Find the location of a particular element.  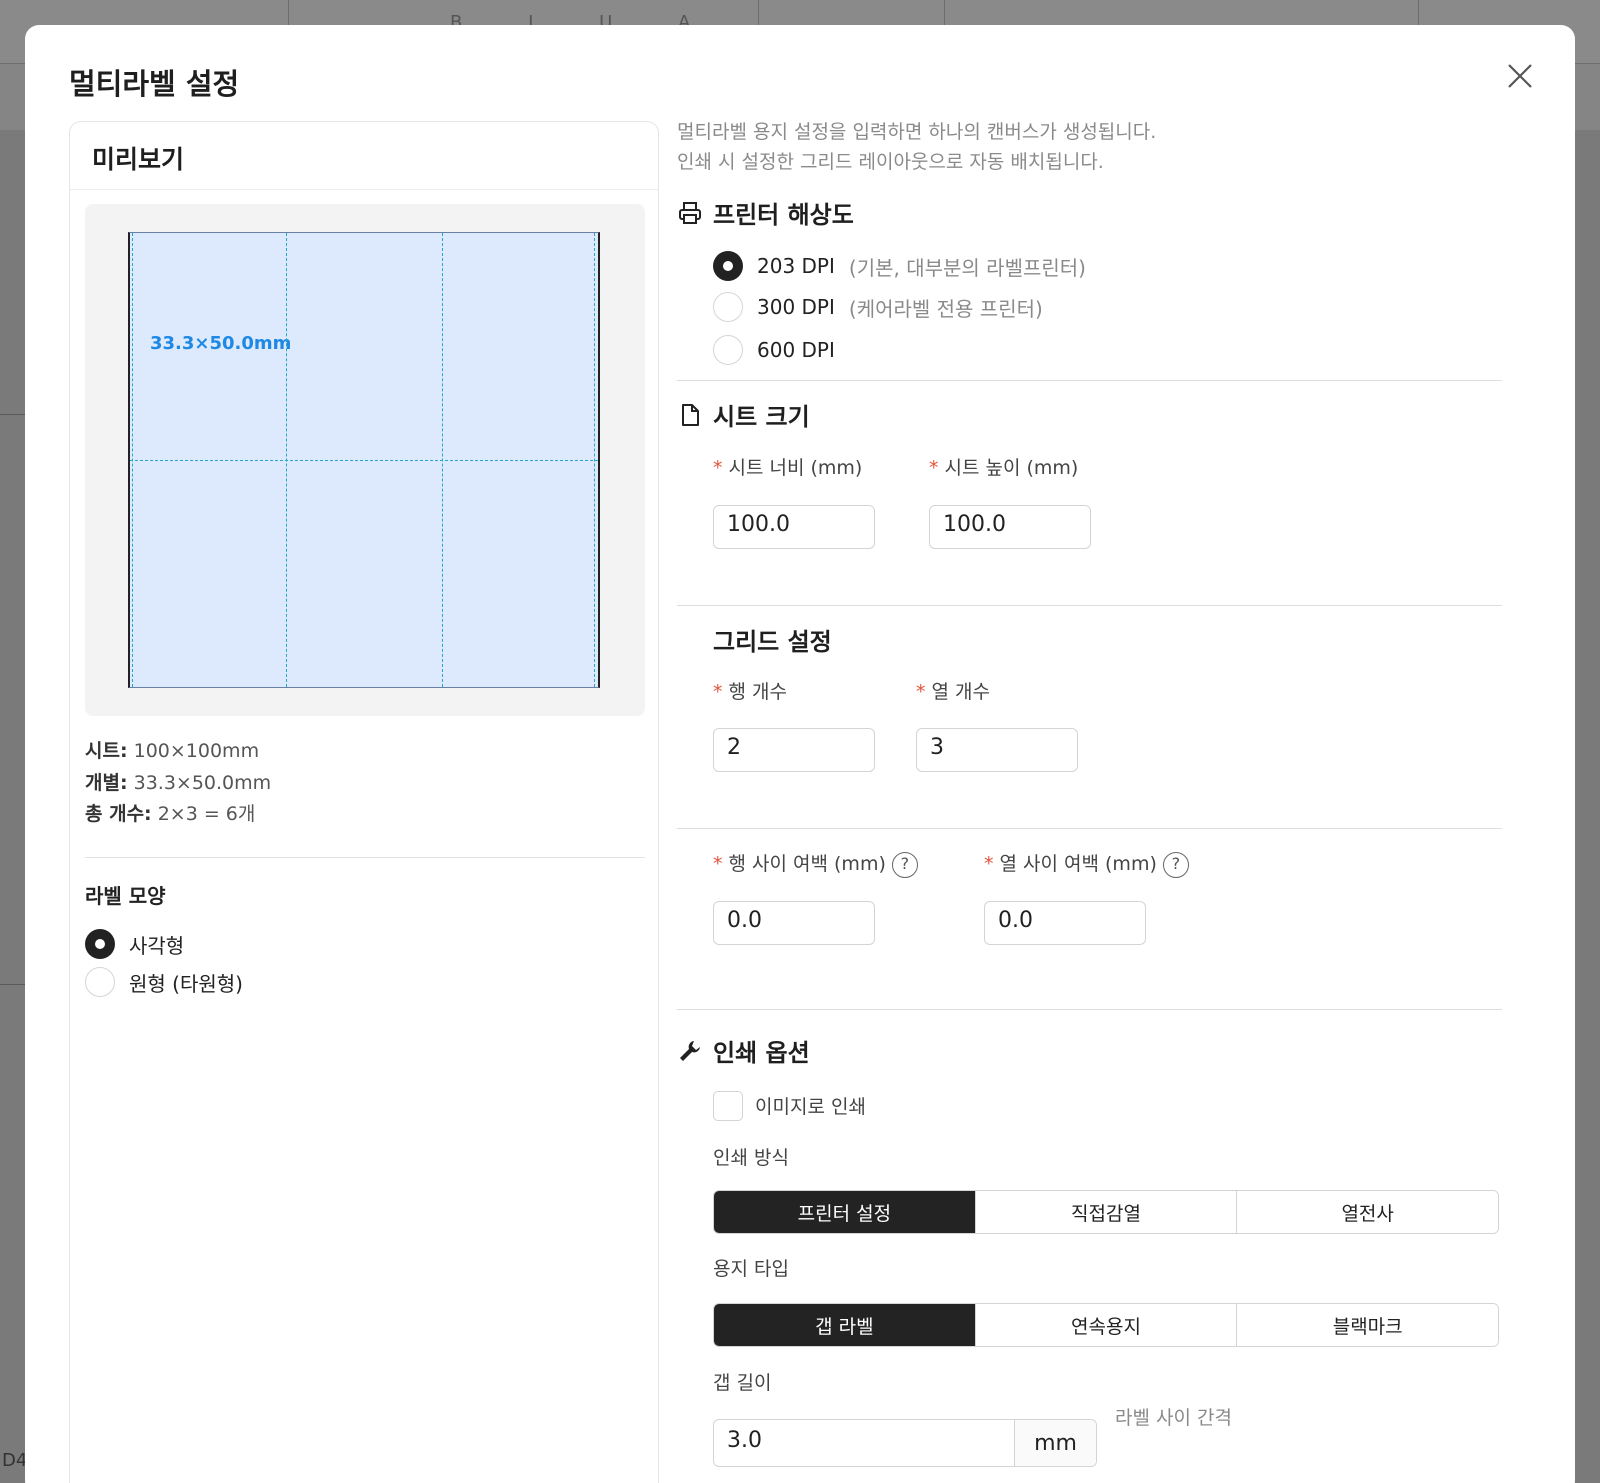

dpi-option-hint: (기본, 대부분의 라벨프린터) is located at coordinates (967, 267).